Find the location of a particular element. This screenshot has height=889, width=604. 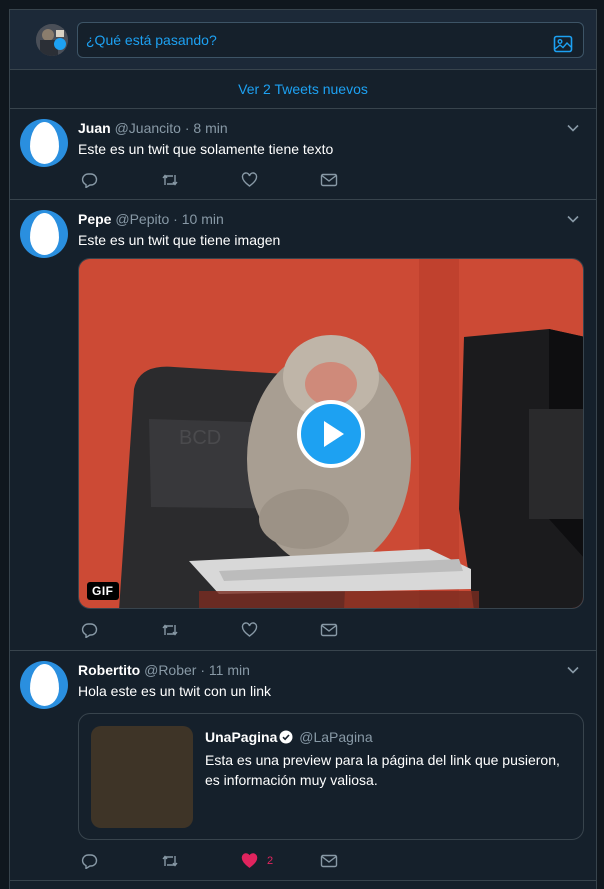

play-icon is located at coordinates (334, 434).